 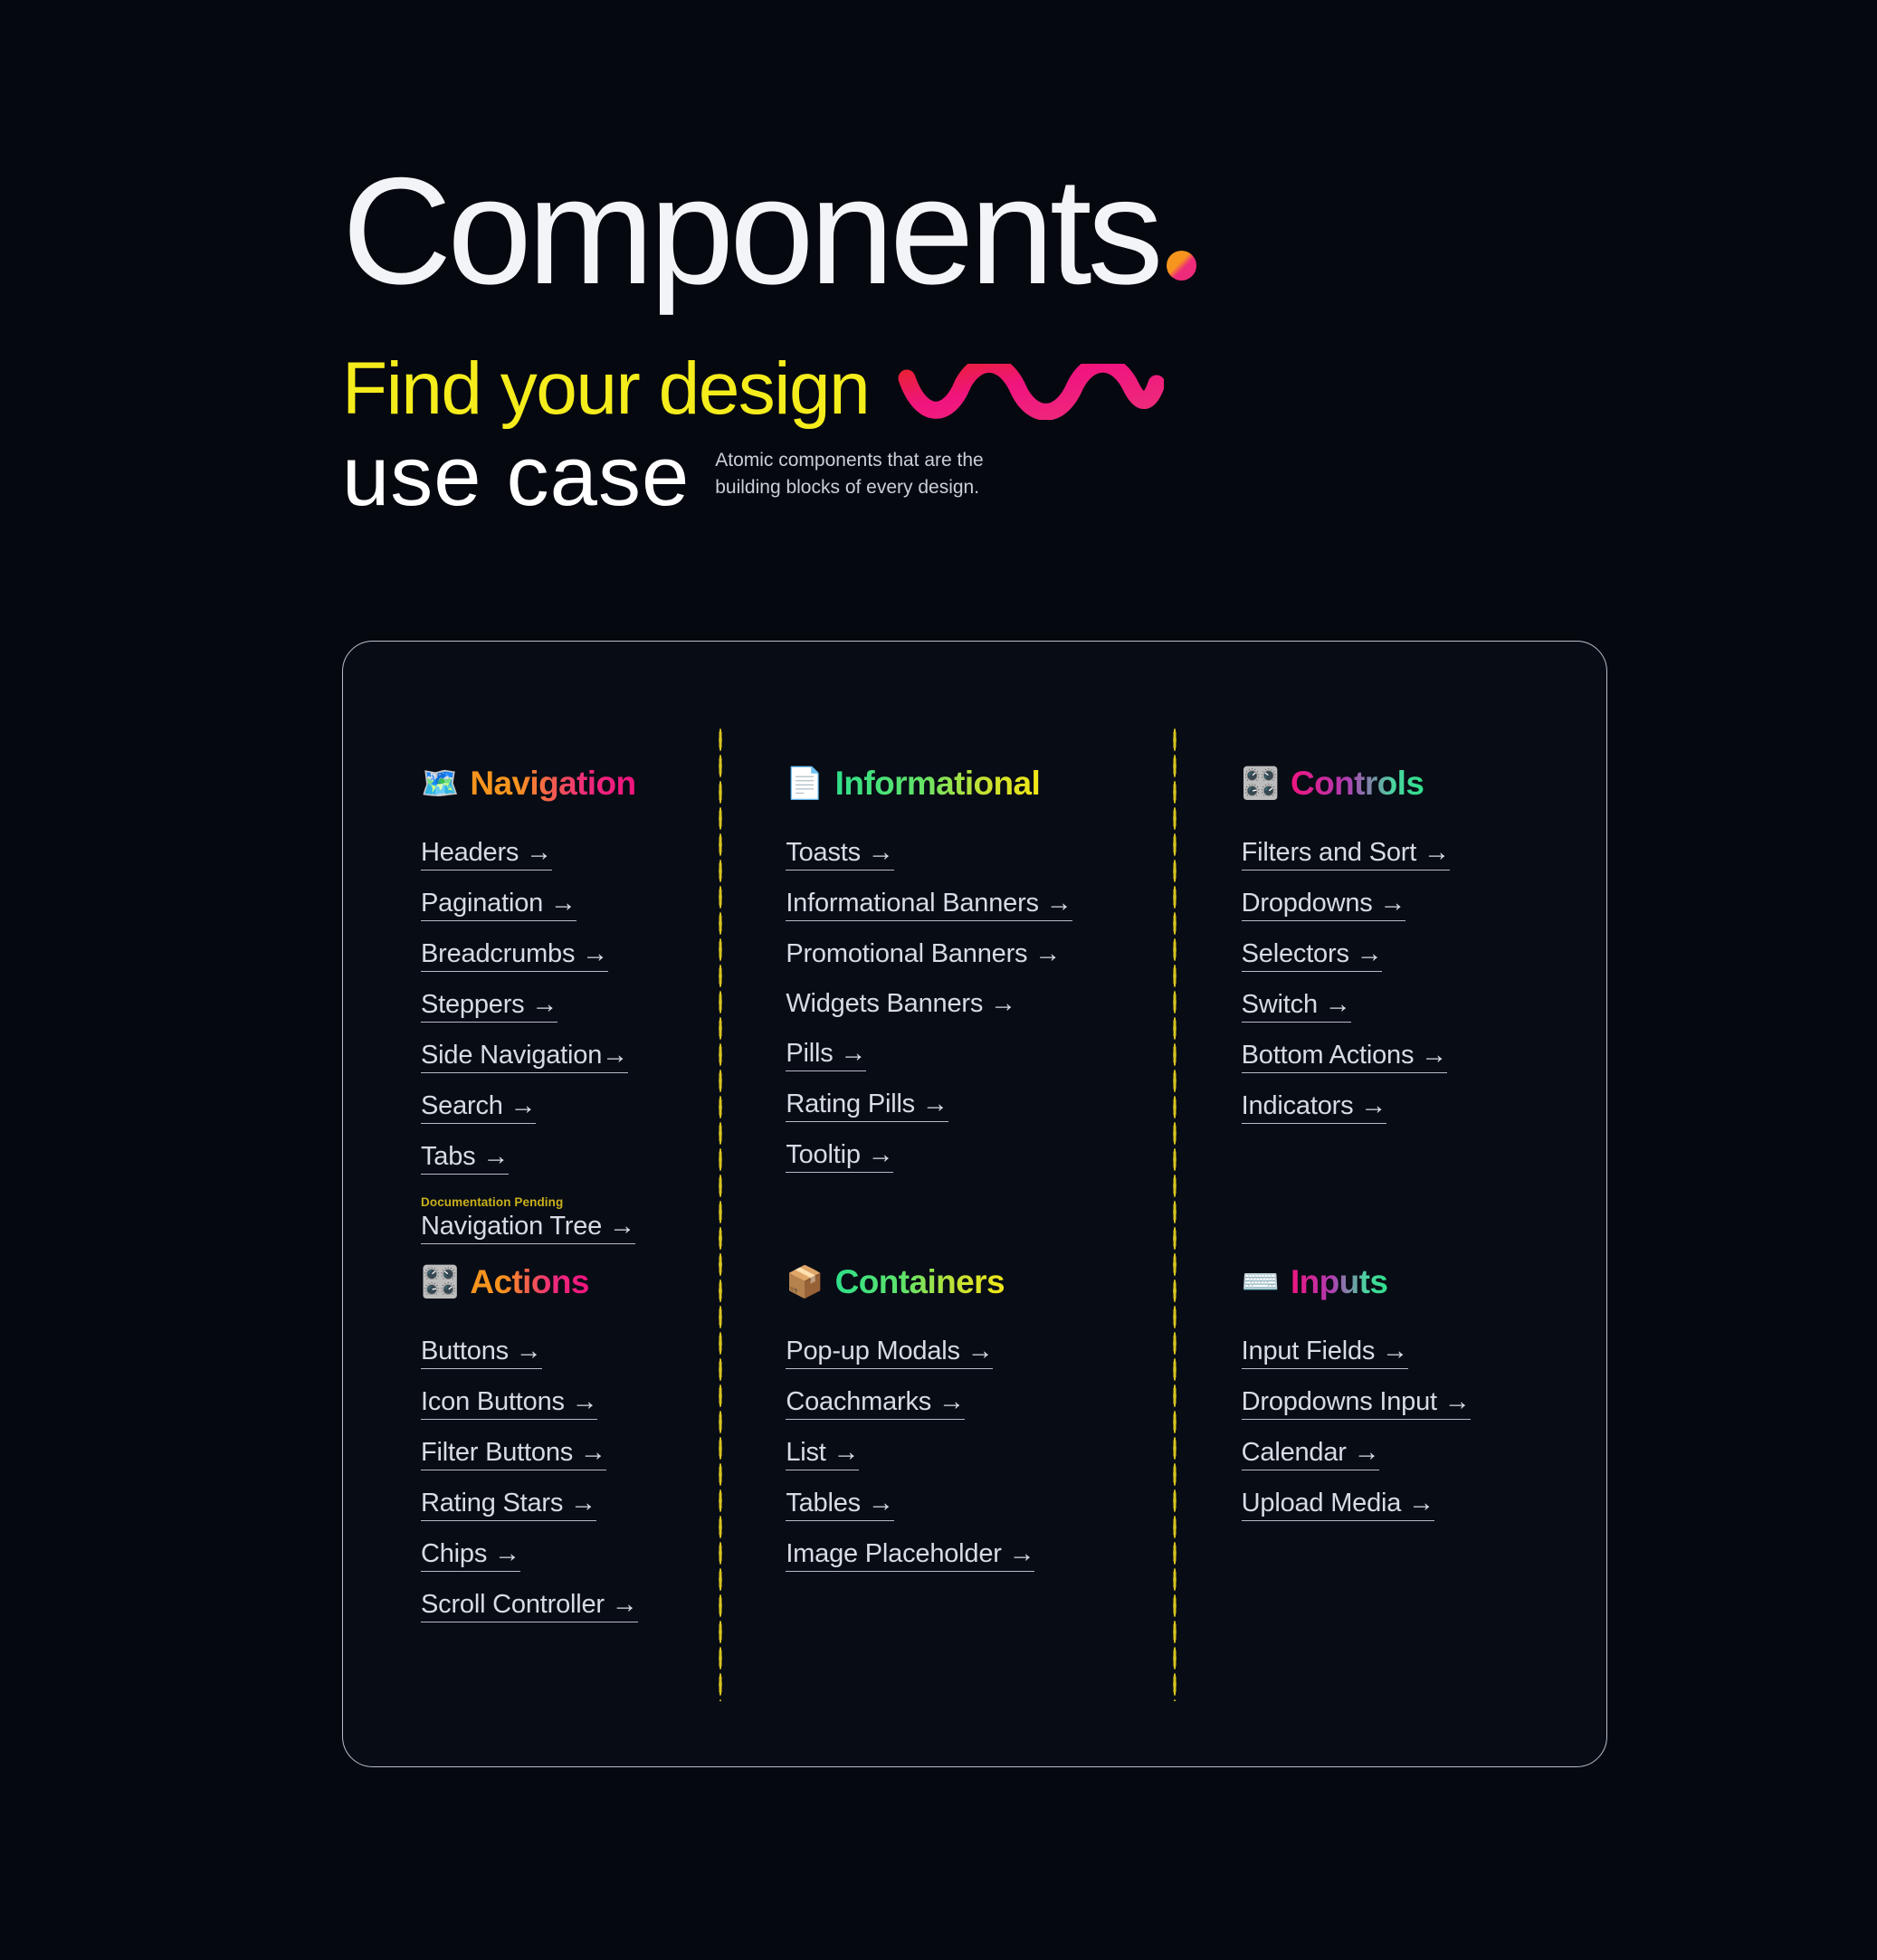 I want to click on package-box-icon: 📦, so click(x=805, y=1282).